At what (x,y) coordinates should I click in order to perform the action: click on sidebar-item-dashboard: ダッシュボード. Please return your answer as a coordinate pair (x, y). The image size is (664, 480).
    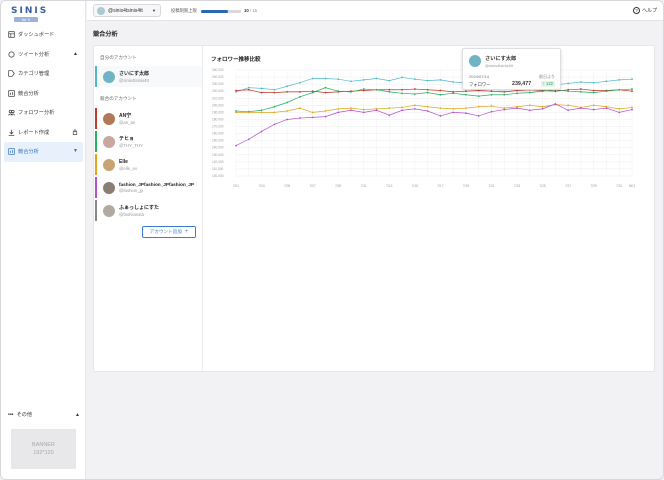
    Looking at the image, I should click on (43, 35).